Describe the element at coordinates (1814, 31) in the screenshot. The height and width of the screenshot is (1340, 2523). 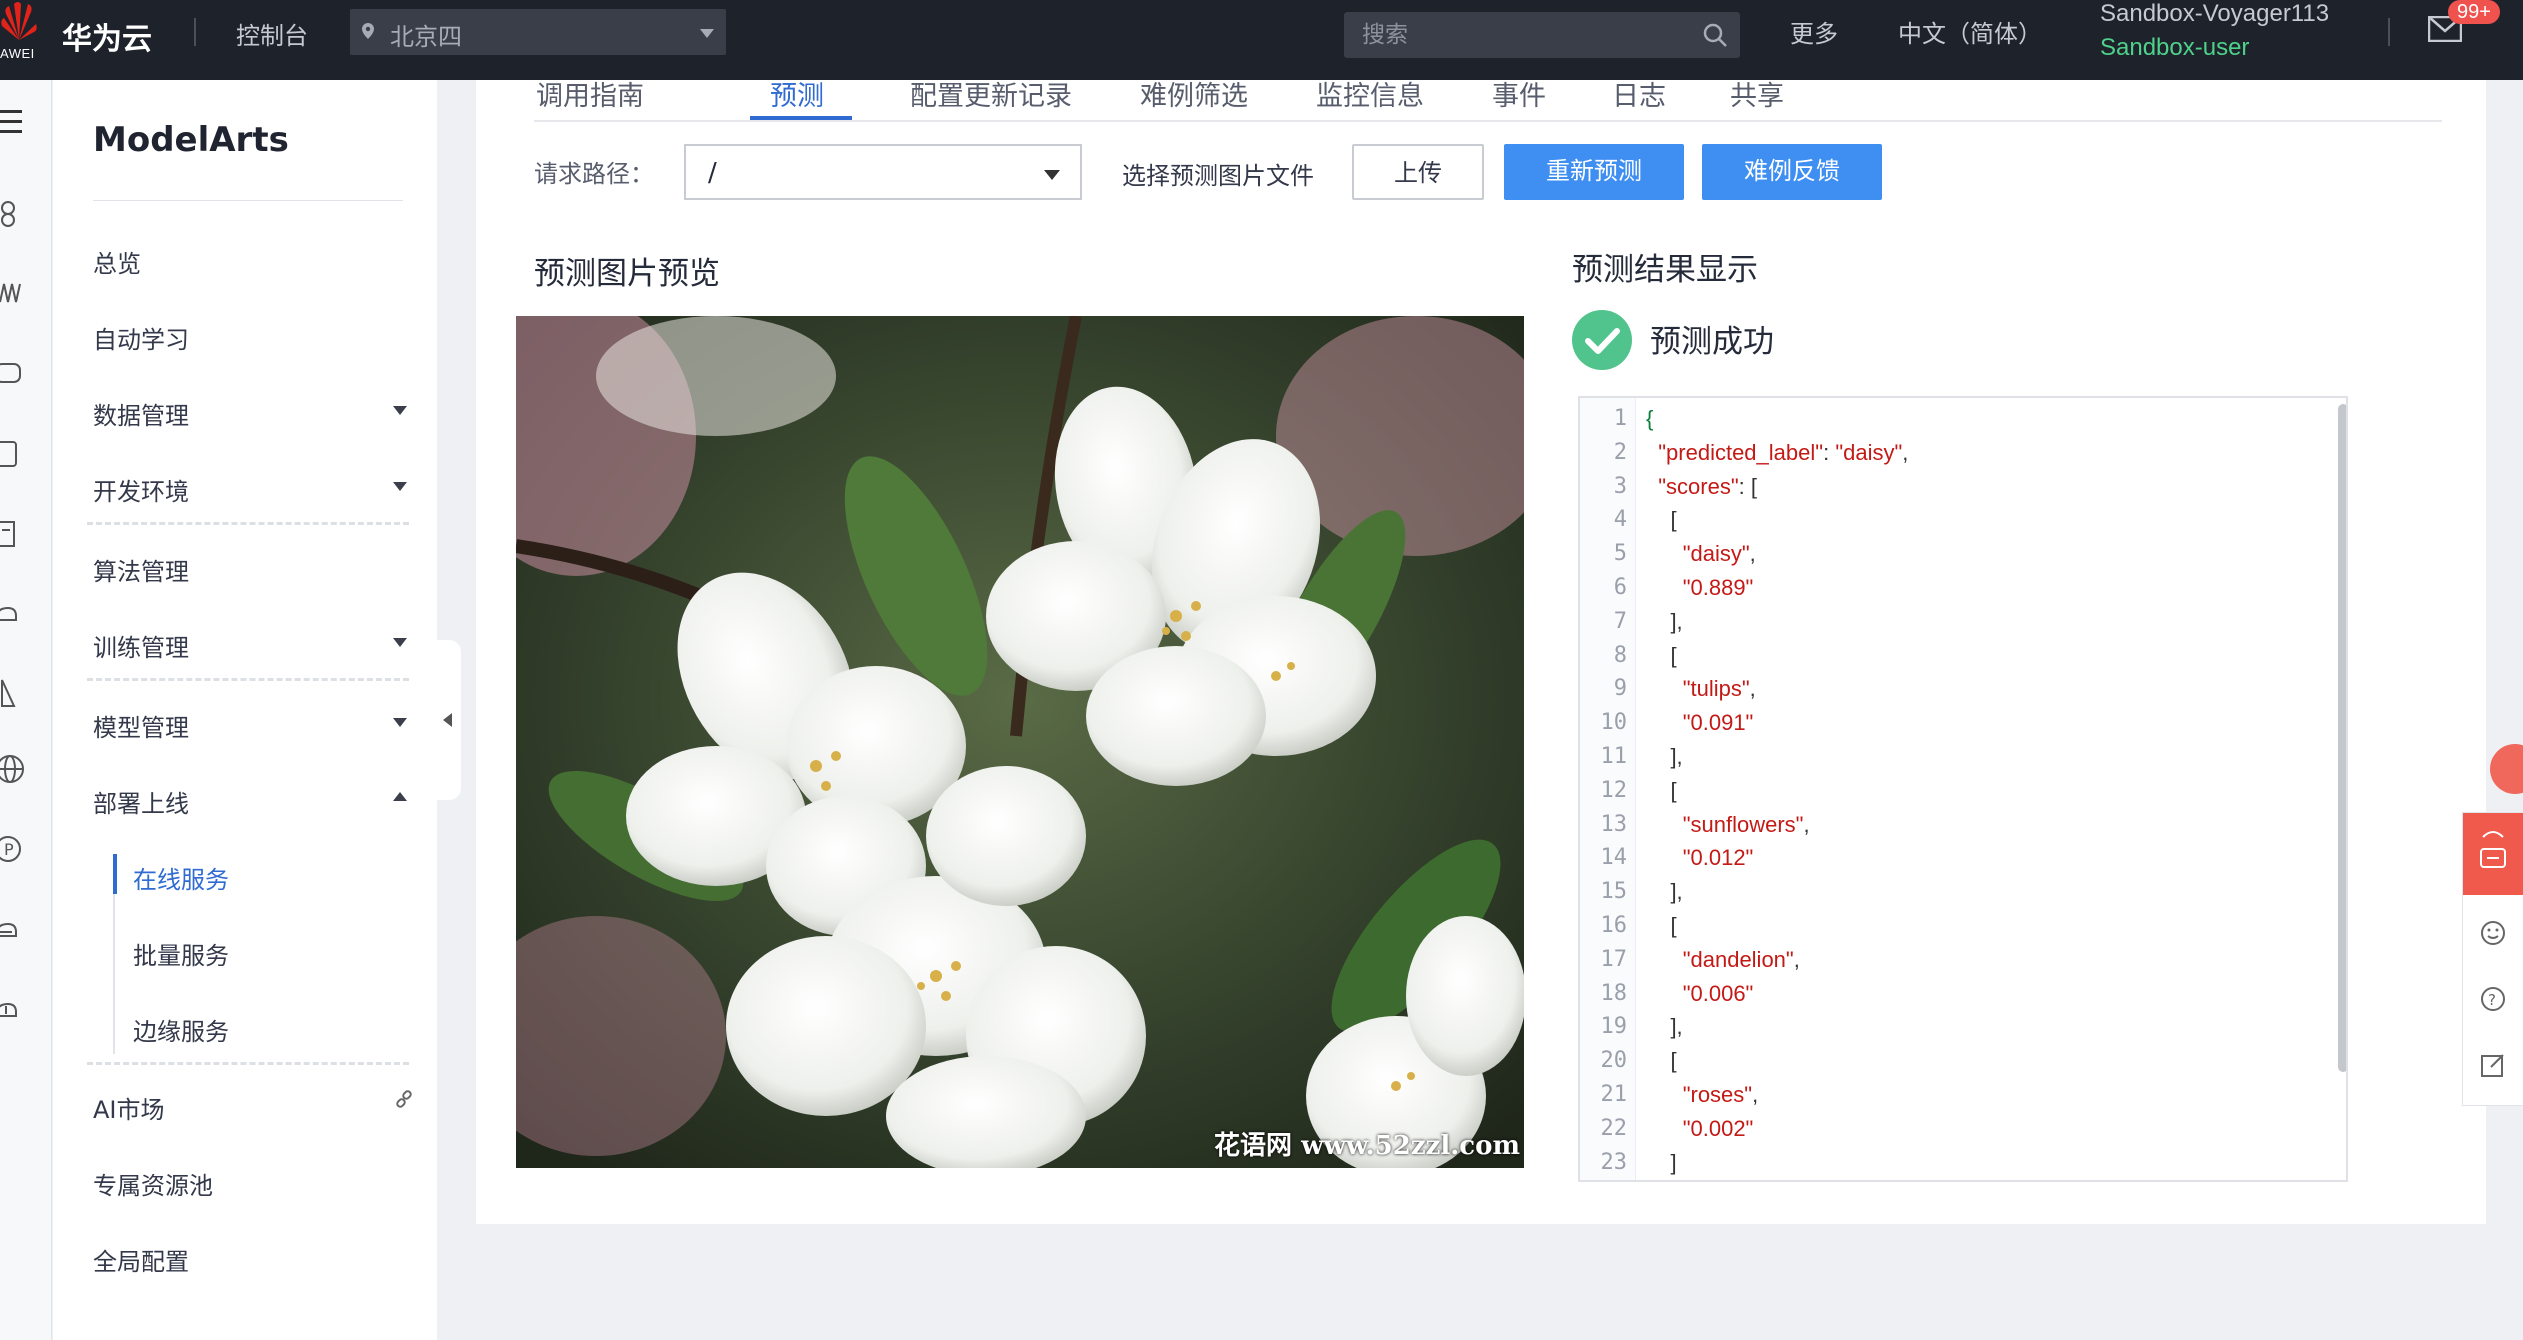
I see `more-menu: 更多` at that location.